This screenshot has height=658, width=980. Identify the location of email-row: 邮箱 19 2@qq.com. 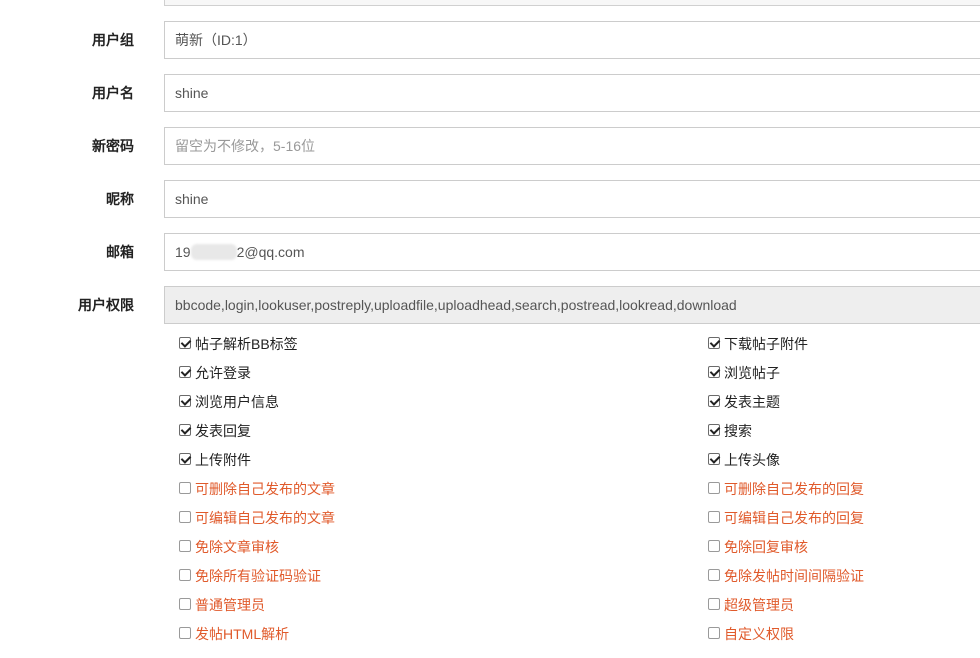
(490, 252).